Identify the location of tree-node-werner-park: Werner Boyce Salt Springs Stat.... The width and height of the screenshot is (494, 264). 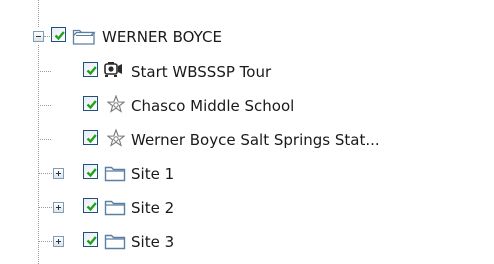
(247, 140).